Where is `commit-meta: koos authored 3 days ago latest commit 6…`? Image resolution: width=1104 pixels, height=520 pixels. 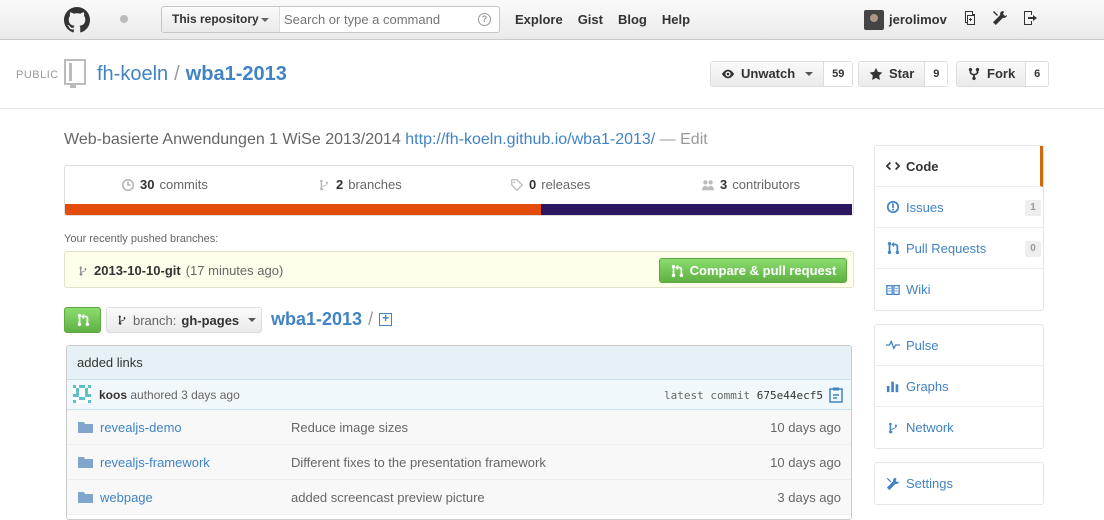
commit-meta: koos authored 3 days ago latest commit 6… is located at coordinates (459, 395).